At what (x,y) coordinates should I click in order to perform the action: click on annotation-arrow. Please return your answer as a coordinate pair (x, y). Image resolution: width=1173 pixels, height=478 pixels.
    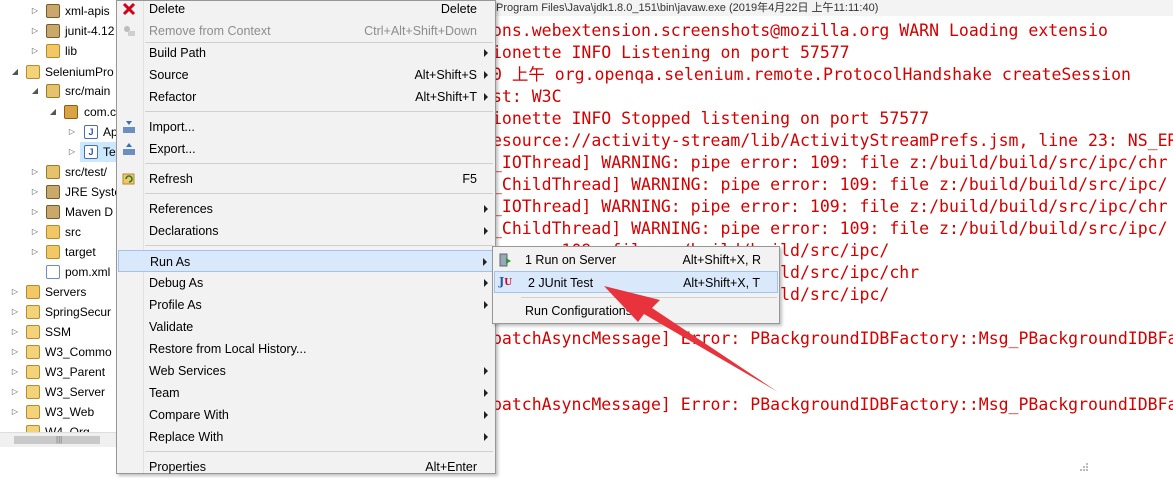
    Looking at the image, I should click on (691, 339).